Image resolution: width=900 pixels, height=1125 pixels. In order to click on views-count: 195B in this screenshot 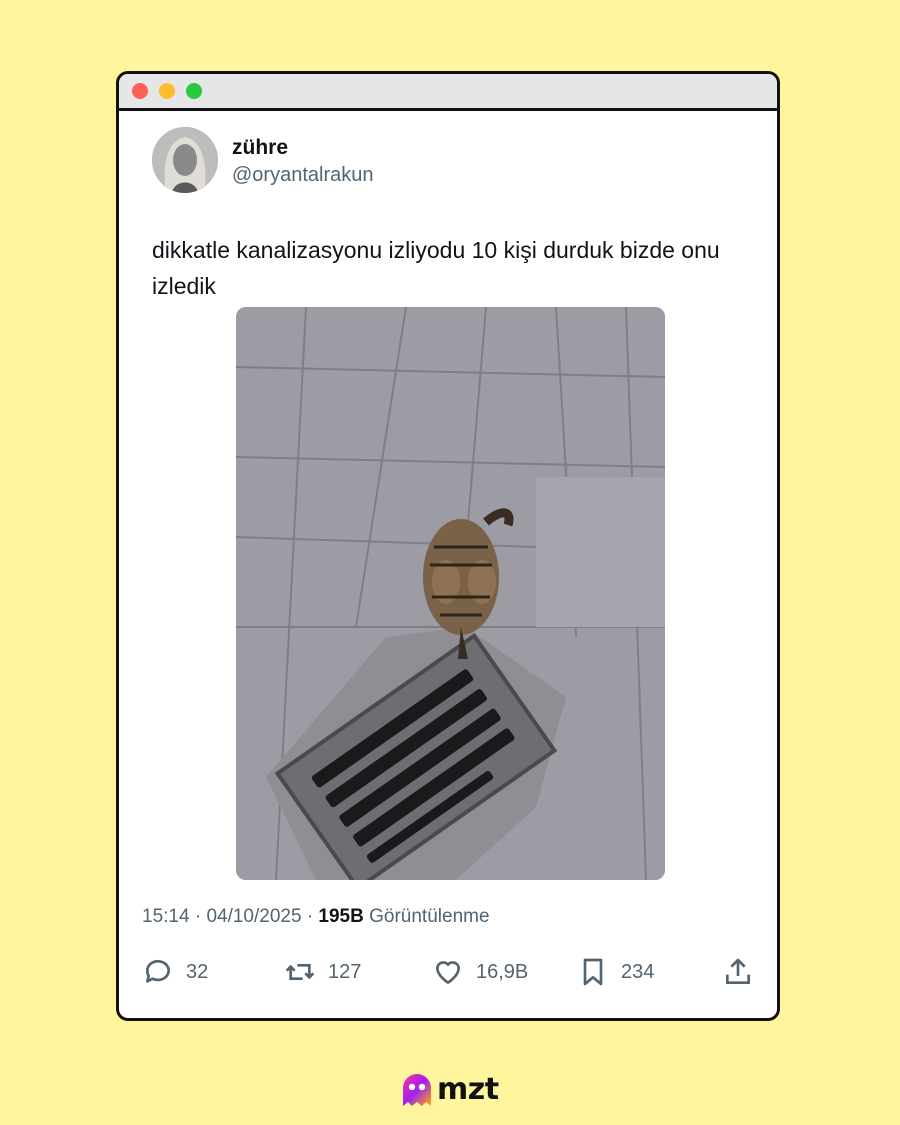, I will do `click(341, 916)`.